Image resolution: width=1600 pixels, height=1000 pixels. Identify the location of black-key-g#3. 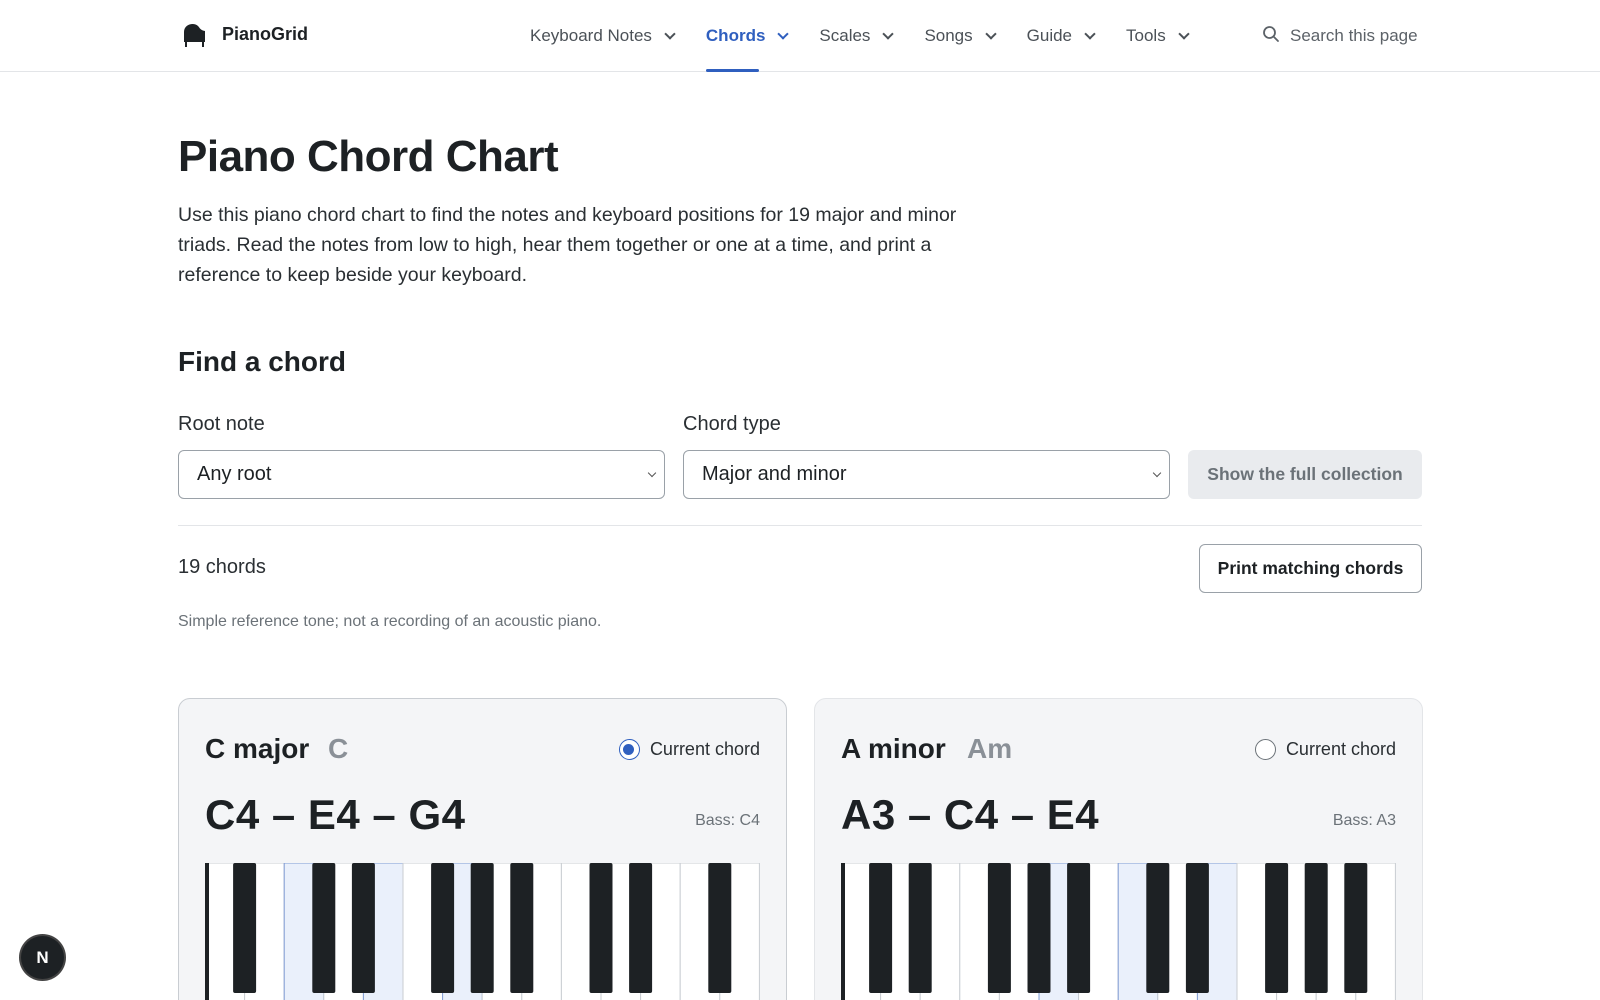
(1039, 928).